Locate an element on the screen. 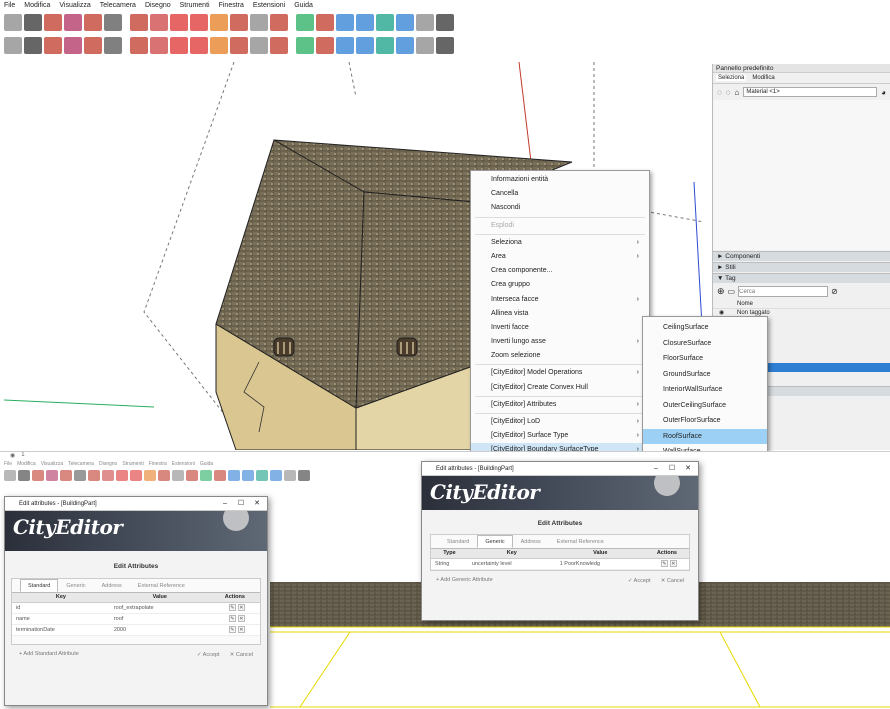 The image size is (890, 709). menu-disegno: Disegno is located at coordinates (158, 5).